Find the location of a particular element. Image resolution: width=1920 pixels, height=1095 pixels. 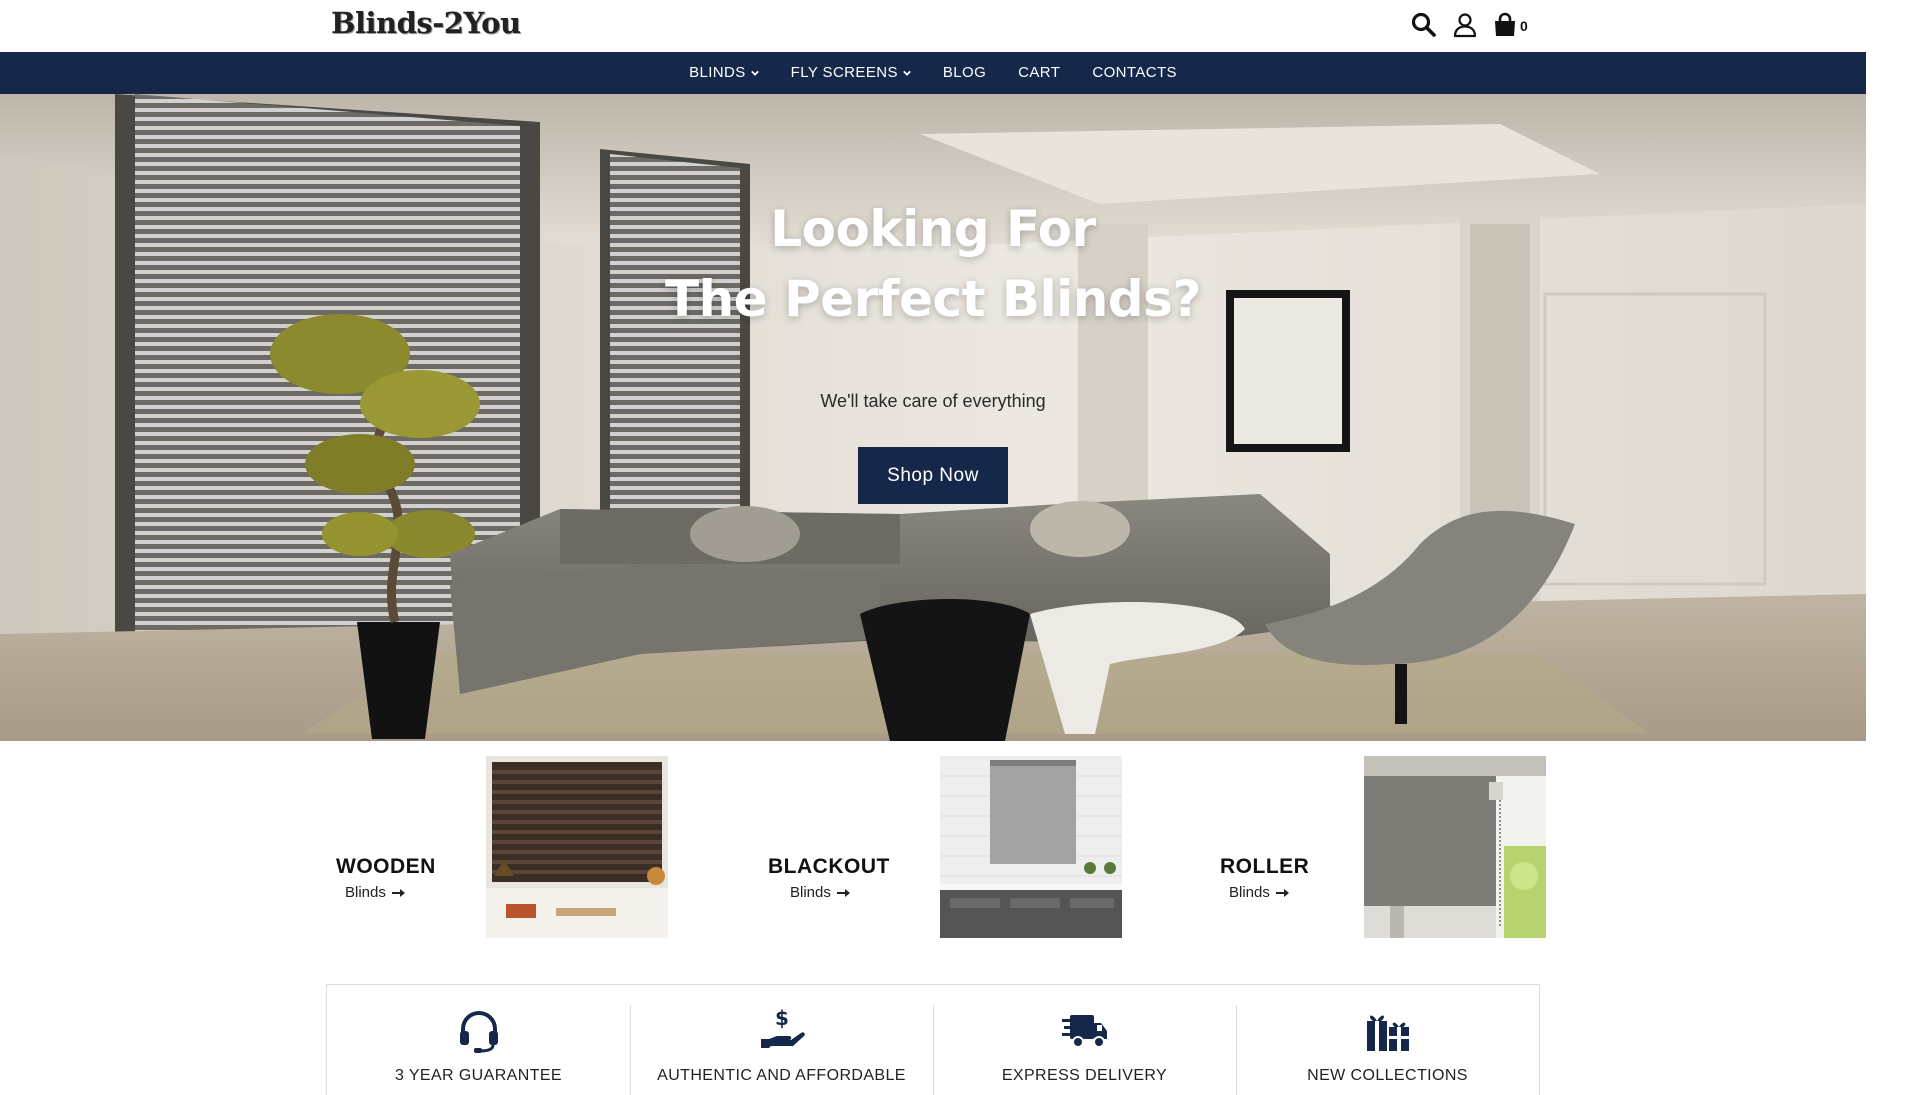

feature-label: EXPRESS DELIVERY is located at coordinates (1084, 1075).